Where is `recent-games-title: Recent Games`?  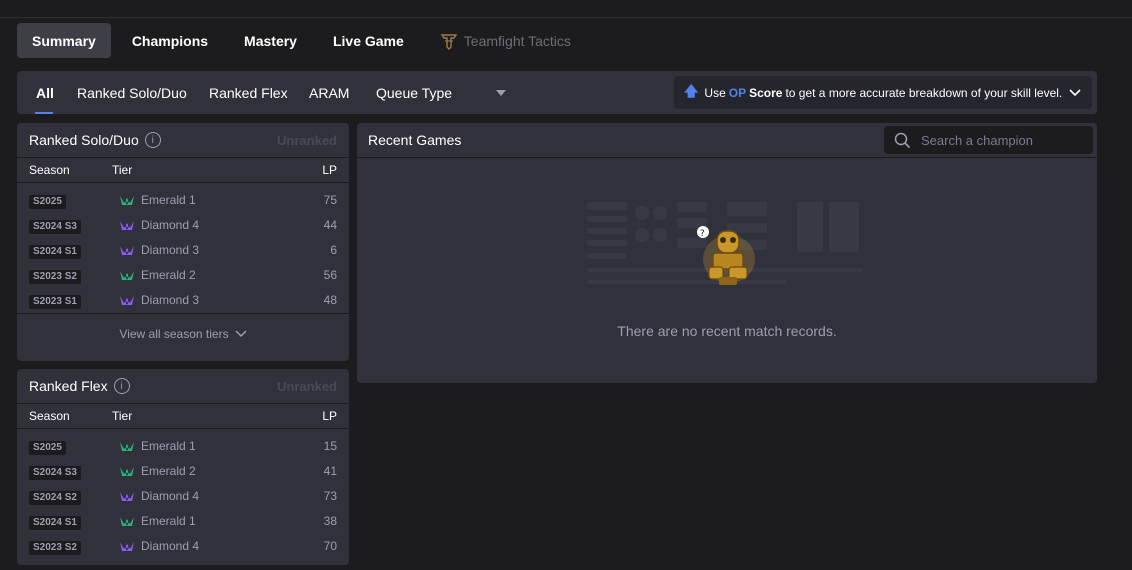
recent-games-title: Recent Games is located at coordinates (415, 140).